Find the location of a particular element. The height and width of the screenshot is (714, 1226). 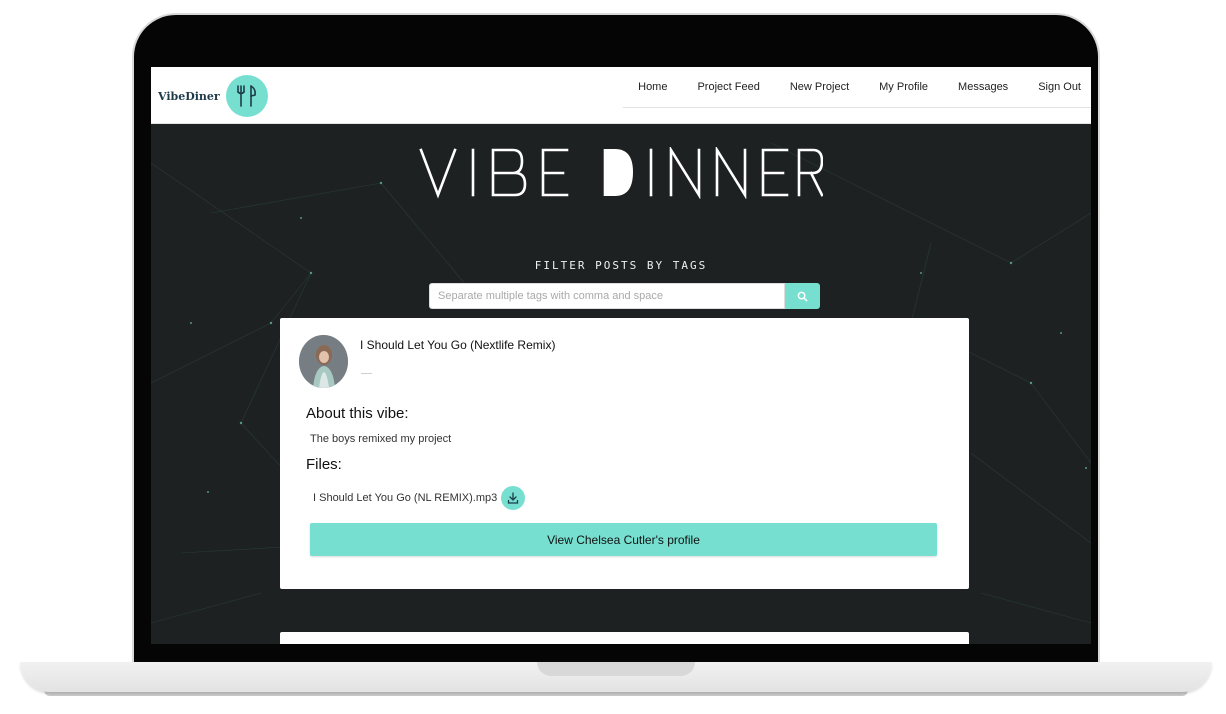

post-title: I Should Let You Go (Nextlife Remix) is located at coordinates (458, 345).